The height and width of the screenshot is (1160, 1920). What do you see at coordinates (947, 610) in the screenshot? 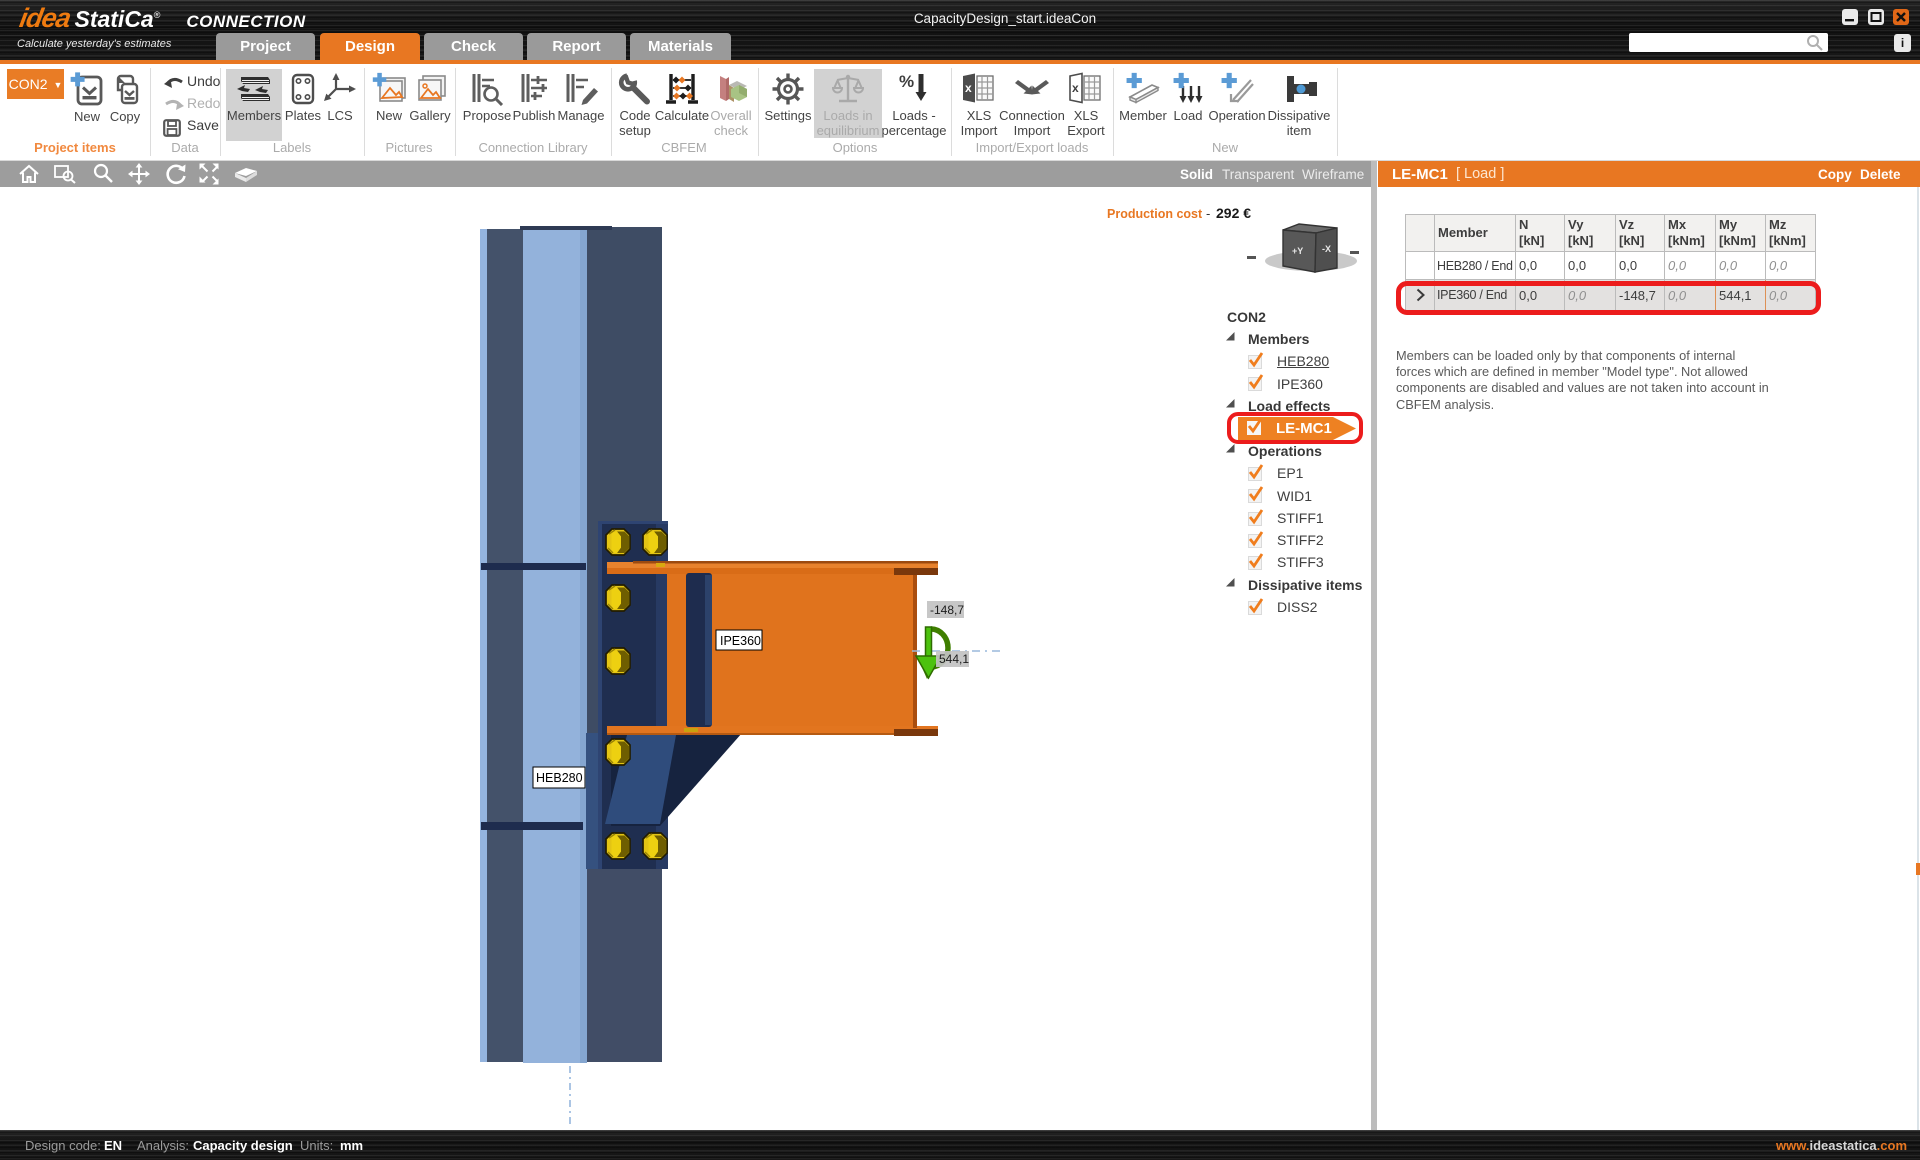
I see `svg-text: -148,7` at bounding box center [947, 610].